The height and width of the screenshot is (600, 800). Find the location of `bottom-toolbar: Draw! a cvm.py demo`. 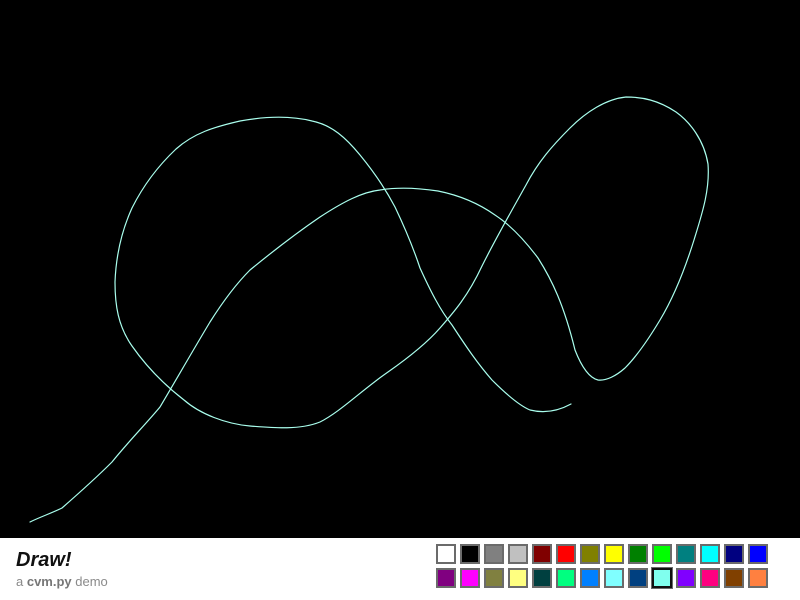

bottom-toolbar: Draw! a cvm.py demo is located at coordinates (400, 569).